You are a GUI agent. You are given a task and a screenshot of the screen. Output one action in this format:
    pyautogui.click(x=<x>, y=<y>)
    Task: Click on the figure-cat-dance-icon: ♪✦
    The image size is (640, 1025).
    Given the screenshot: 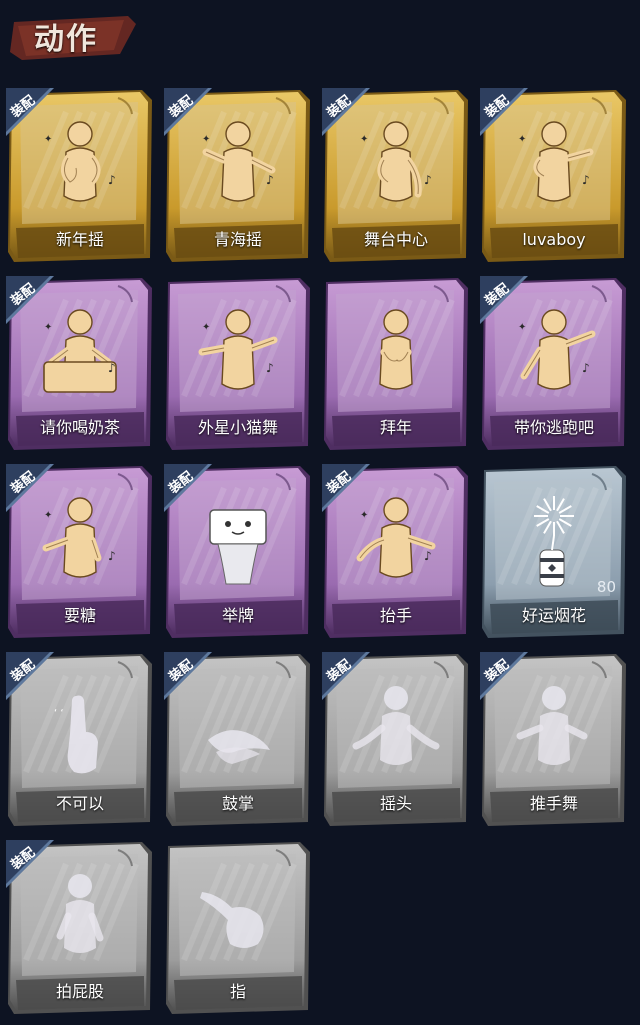 What is the action you would take?
    pyautogui.click(x=238, y=349)
    